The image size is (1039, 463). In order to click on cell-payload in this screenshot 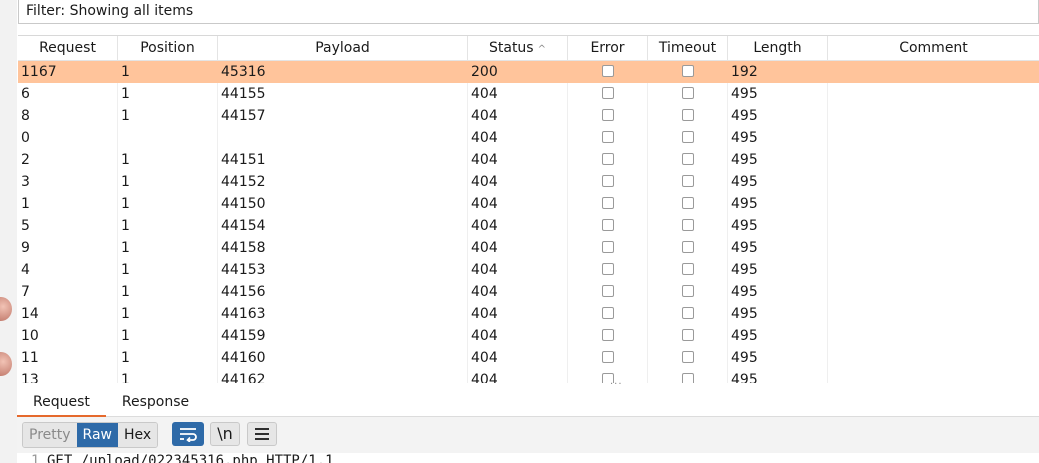, I will do `click(343, 138)`.